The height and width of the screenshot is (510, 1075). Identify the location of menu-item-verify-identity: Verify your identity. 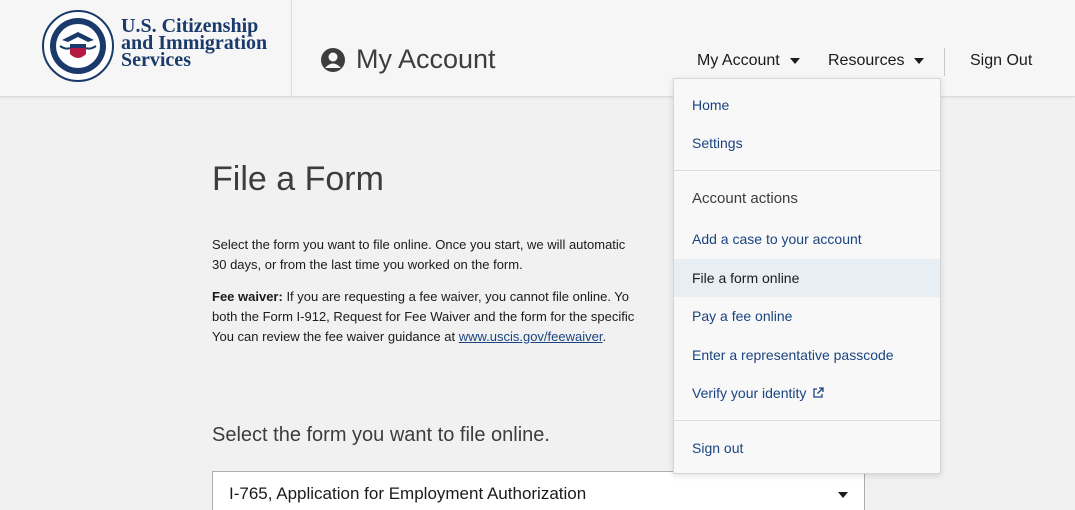
(807, 393).